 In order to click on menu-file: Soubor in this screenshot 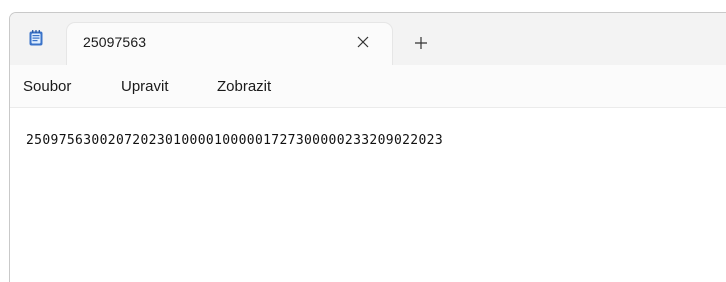, I will do `click(47, 86)`.